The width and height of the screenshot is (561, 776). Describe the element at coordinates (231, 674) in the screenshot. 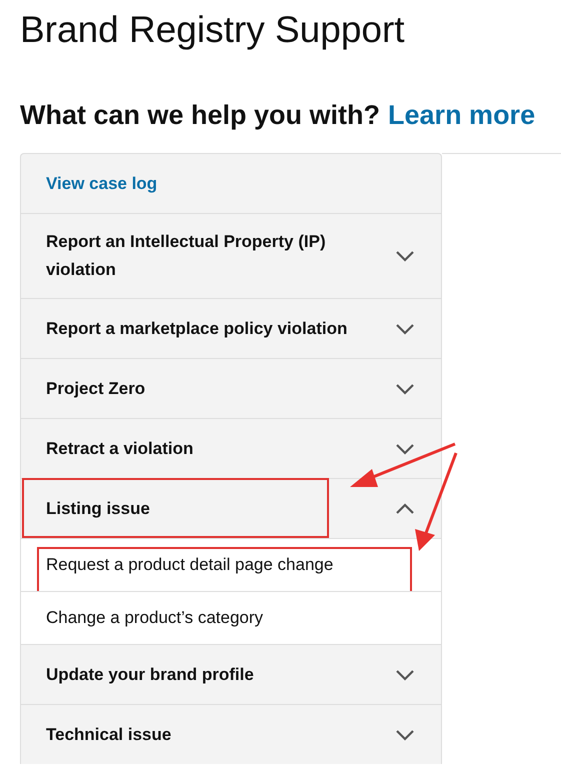

I see `accordion-header: Update your brand profile` at that location.